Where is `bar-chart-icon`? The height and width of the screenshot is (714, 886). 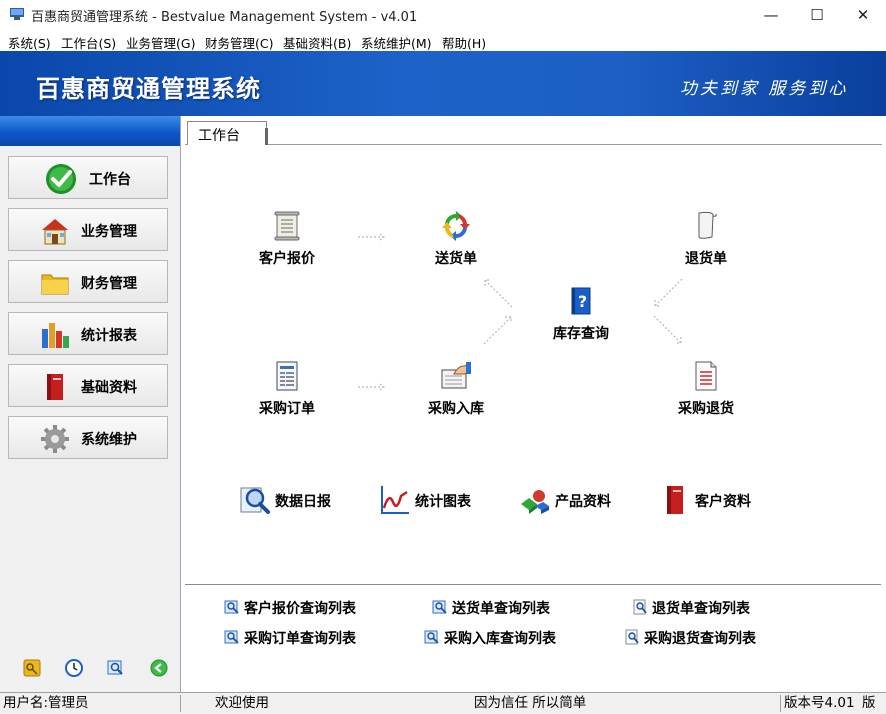 bar-chart-icon is located at coordinates (55, 335).